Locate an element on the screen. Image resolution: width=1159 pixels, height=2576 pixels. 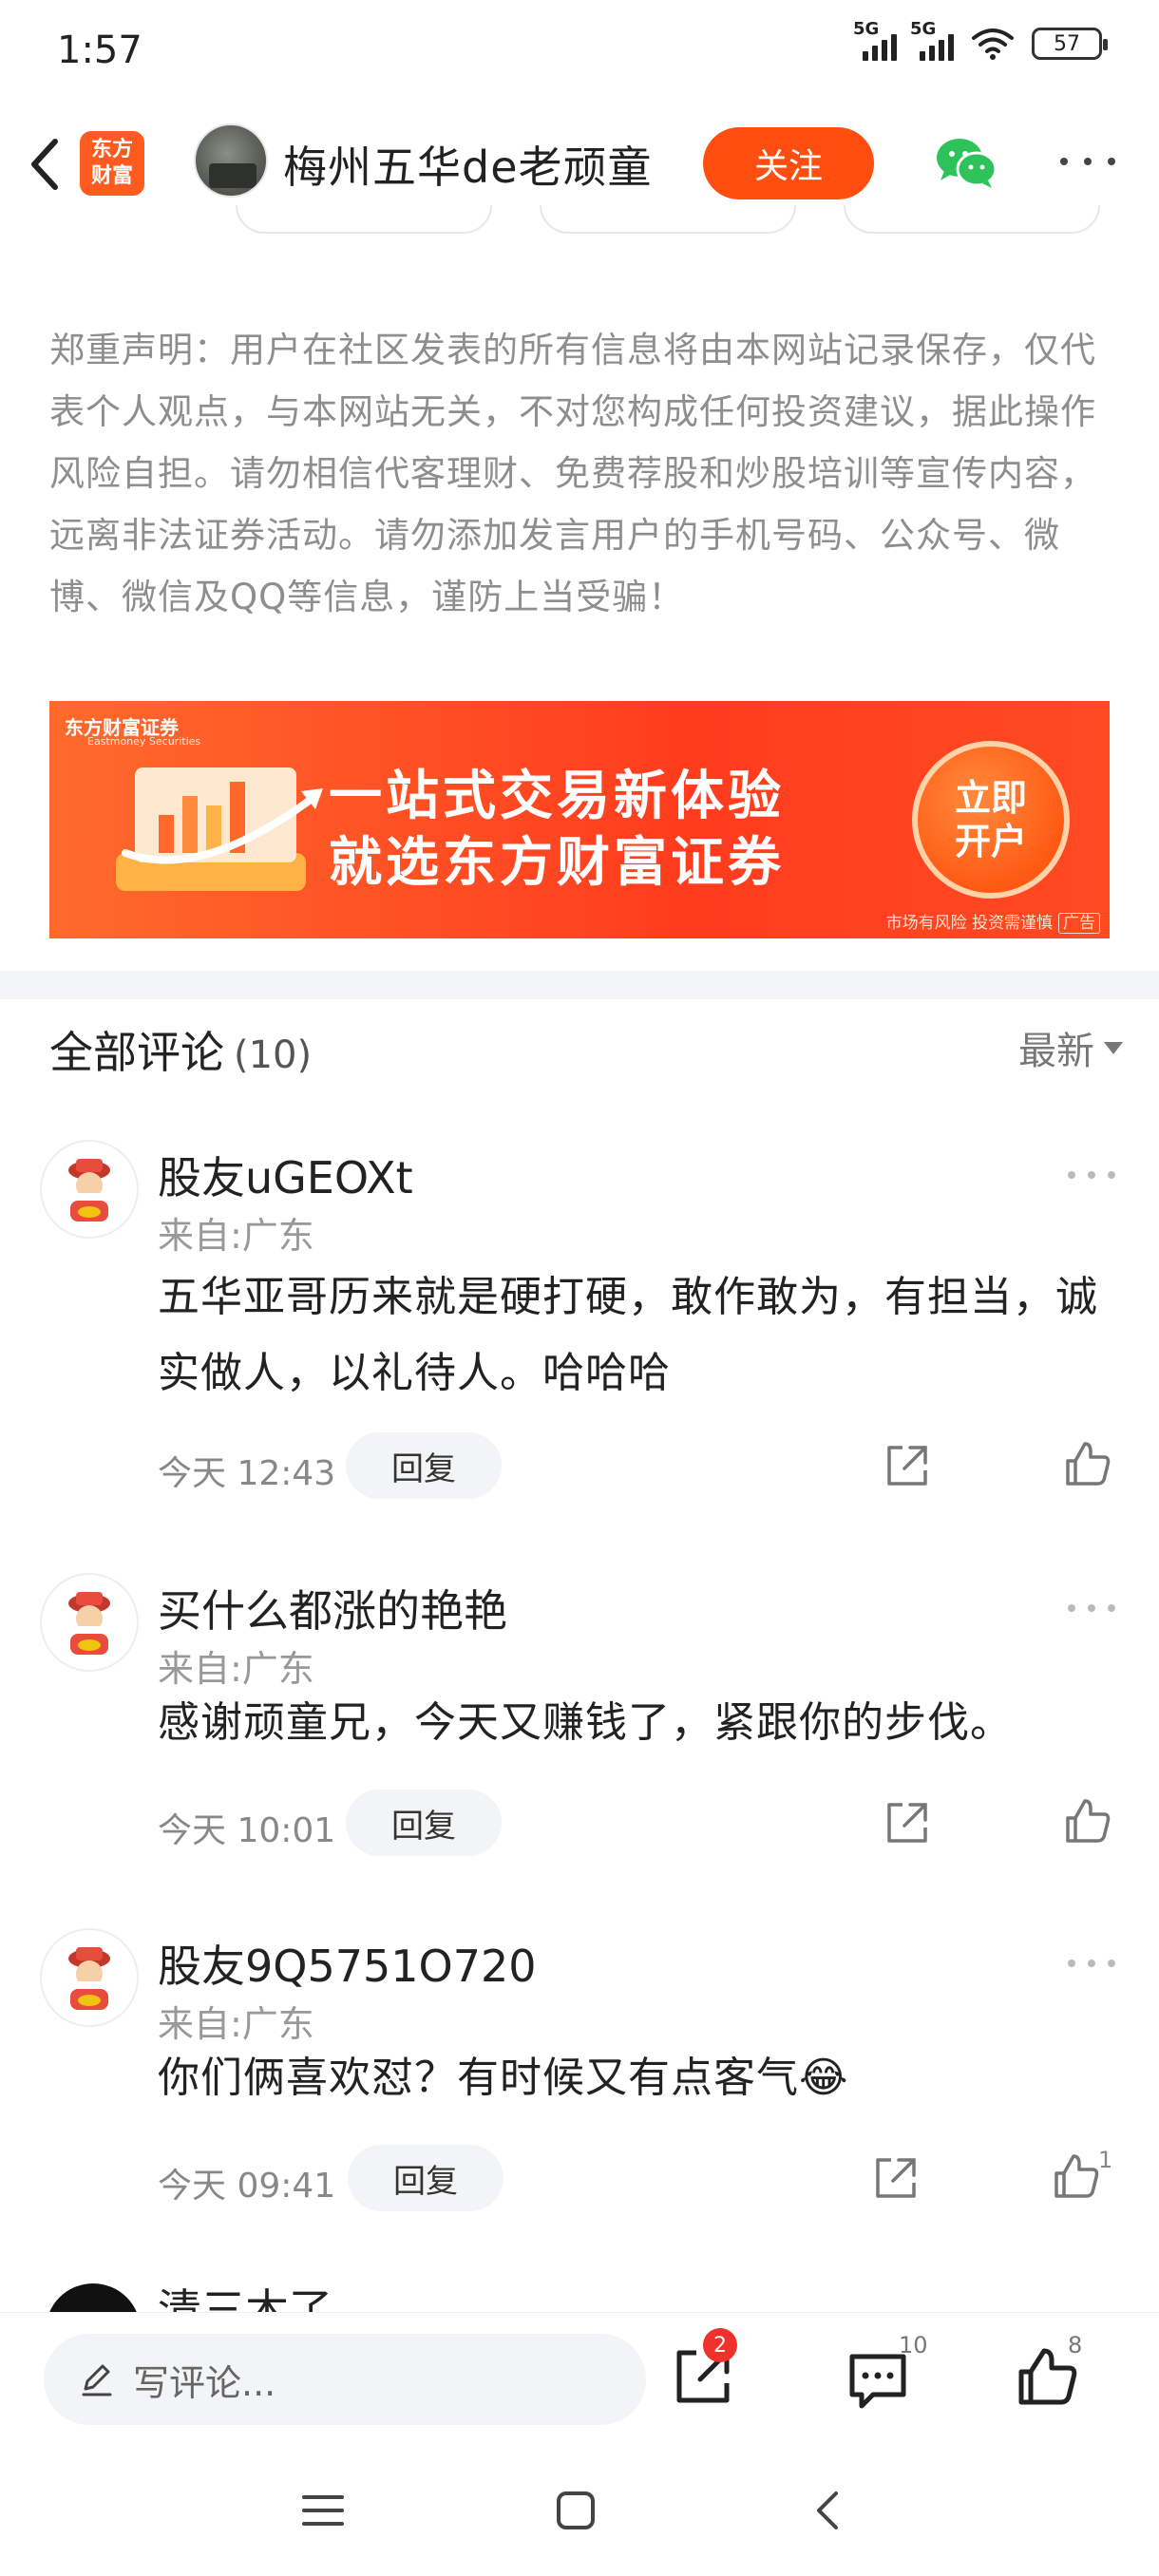
home-square-icon is located at coordinates (576, 2510).